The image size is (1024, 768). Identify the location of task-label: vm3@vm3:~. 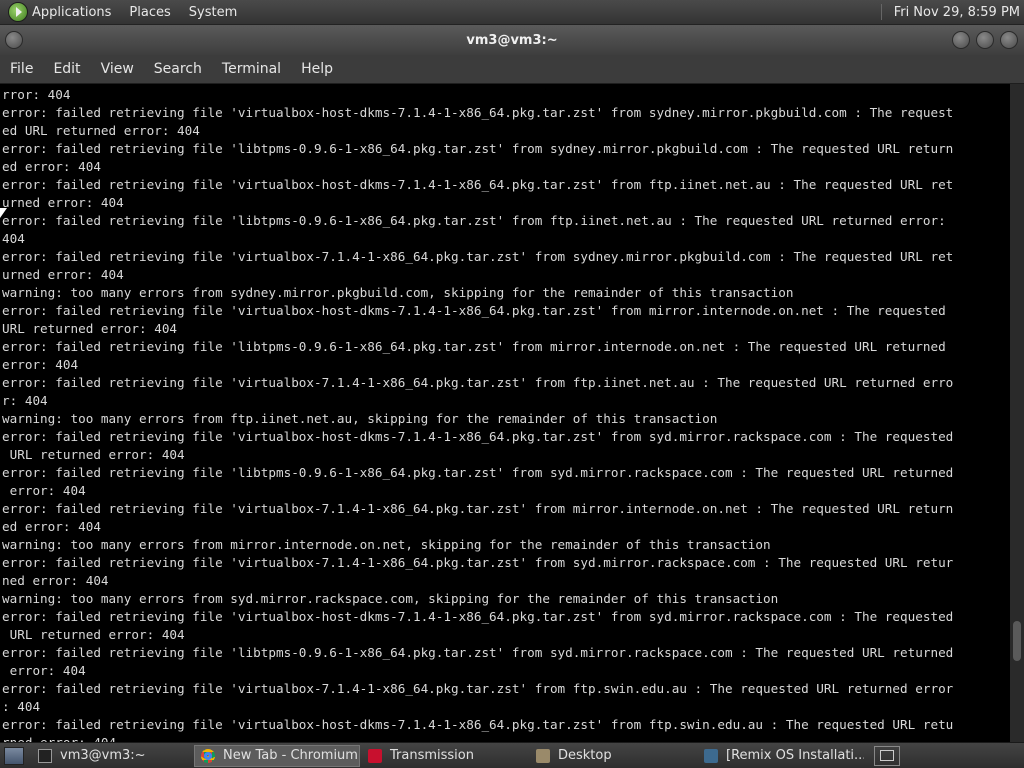
(103, 755).